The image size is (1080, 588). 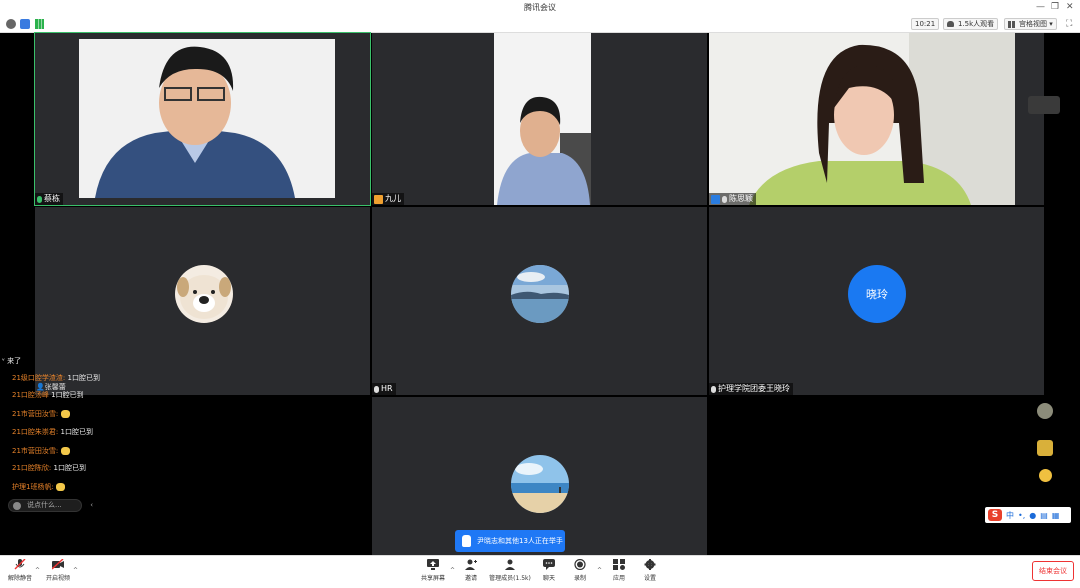 I want to click on participants-label: 1.5k人观看, so click(x=976, y=24).